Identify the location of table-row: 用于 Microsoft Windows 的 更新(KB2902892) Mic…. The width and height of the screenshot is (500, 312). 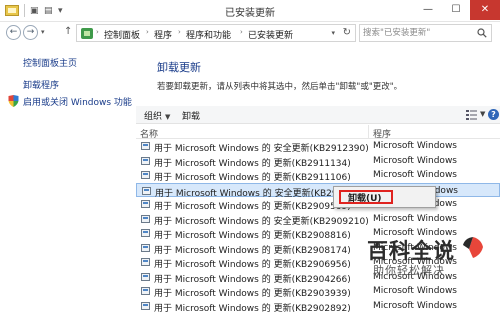
(318, 305).